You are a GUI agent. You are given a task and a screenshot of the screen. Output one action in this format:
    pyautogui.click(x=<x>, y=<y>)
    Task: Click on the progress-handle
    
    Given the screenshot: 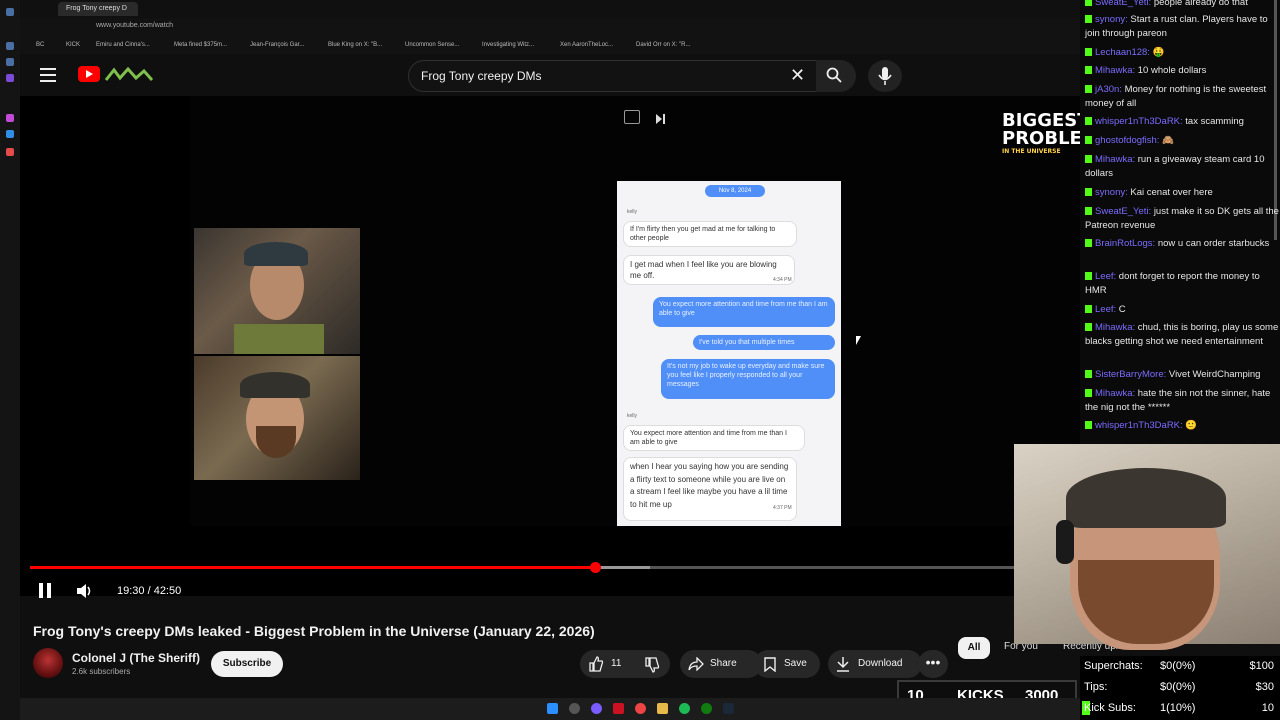 What is the action you would take?
    pyautogui.click(x=595, y=567)
    